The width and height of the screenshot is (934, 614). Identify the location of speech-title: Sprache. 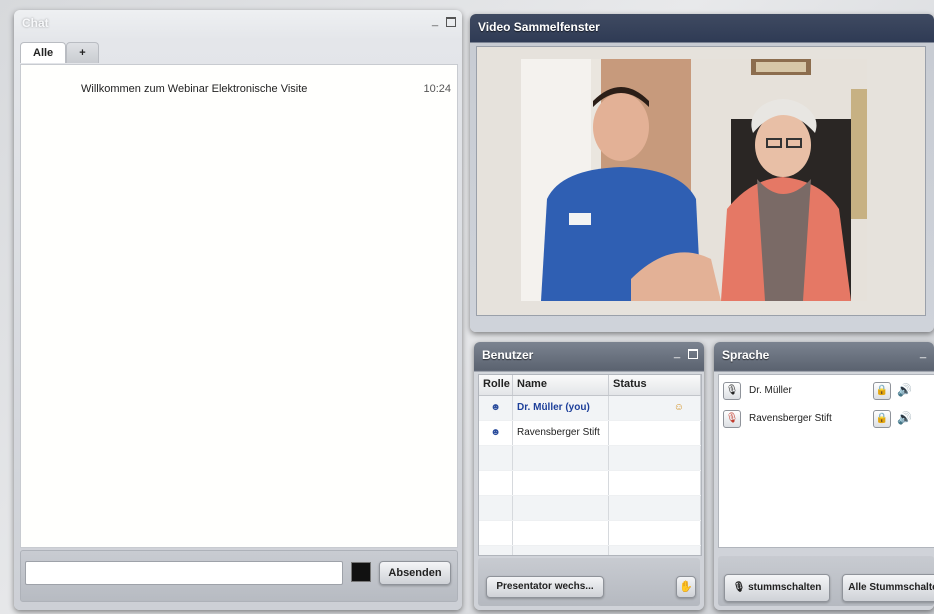
(746, 355).